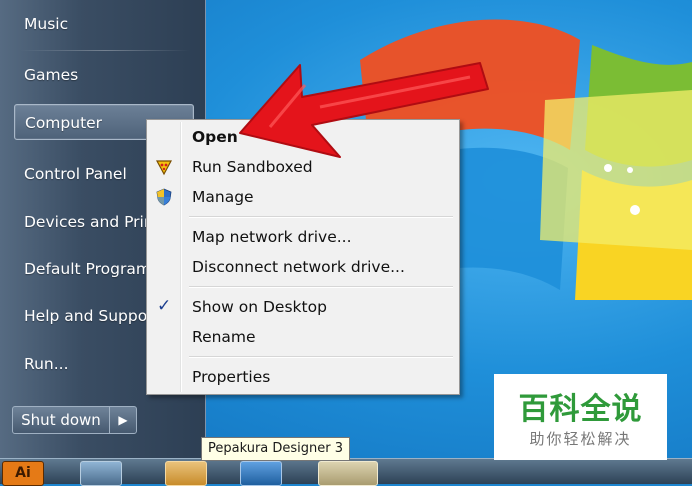  I want to click on shutdown-button: Shut down, so click(61, 420).